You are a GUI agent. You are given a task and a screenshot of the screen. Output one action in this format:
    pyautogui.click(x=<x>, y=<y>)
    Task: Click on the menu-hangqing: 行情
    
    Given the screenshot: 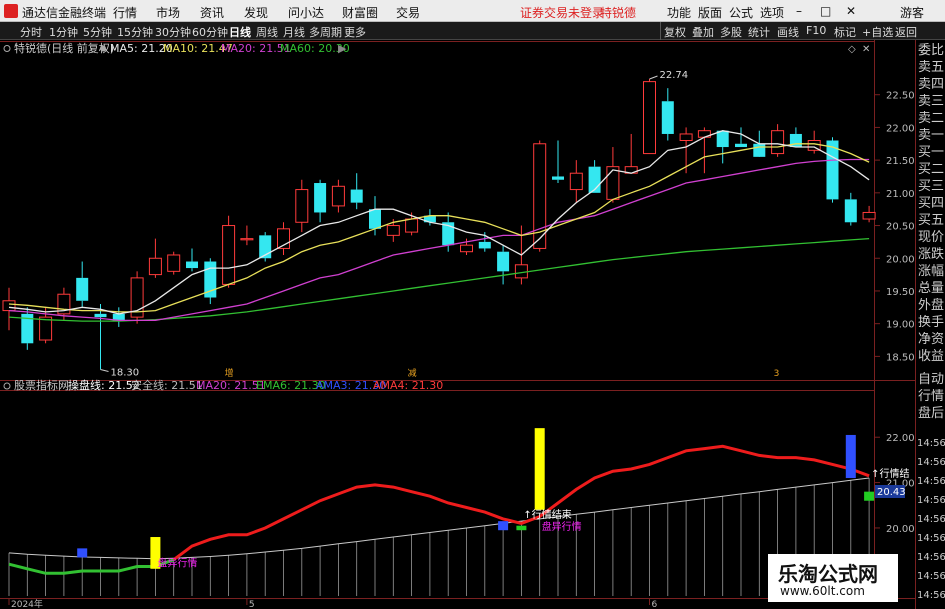 What is the action you would take?
    pyautogui.click(x=125, y=12)
    